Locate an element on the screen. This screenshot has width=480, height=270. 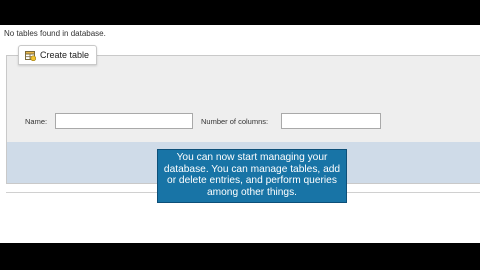
create-table-legend: Create table is located at coordinates (58, 55).